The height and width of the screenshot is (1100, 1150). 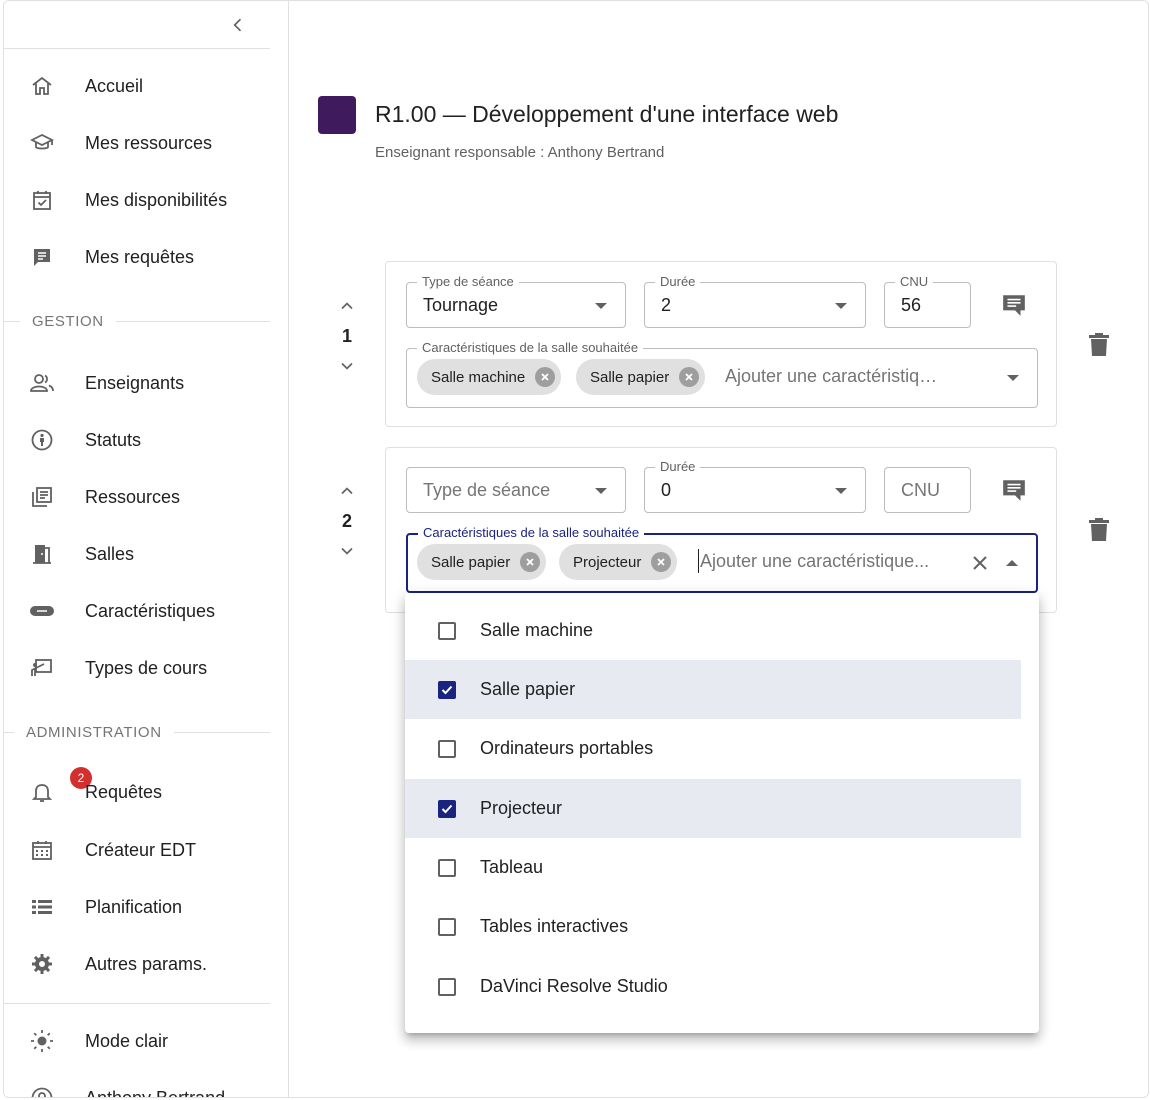 What do you see at coordinates (42, 86) in the screenshot?
I see `home-icon` at bounding box center [42, 86].